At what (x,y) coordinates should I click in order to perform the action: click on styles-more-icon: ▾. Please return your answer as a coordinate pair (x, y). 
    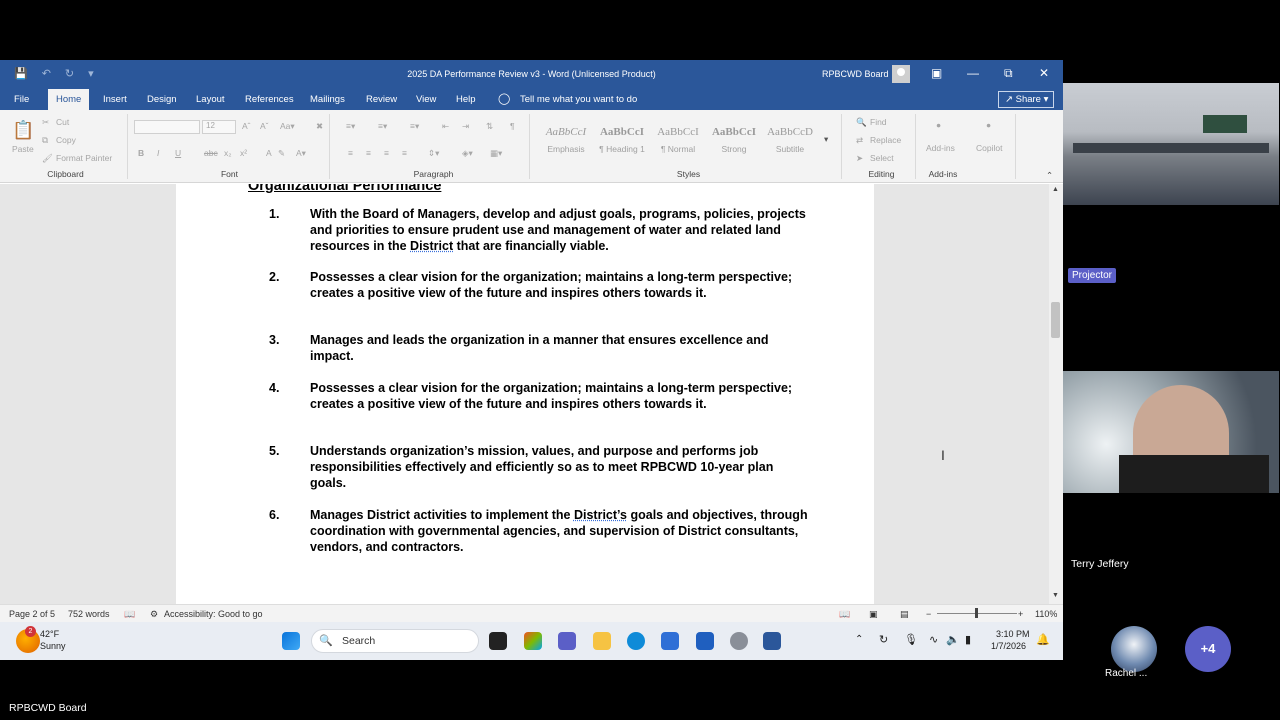
    Looking at the image, I should click on (826, 139).